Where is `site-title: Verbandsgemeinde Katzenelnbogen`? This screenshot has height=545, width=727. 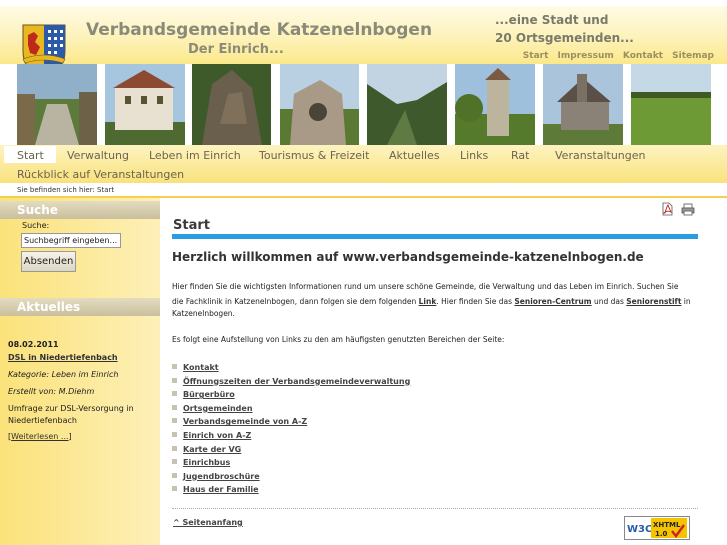 site-title: Verbandsgemeinde Katzenelnbogen is located at coordinates (259, 30).